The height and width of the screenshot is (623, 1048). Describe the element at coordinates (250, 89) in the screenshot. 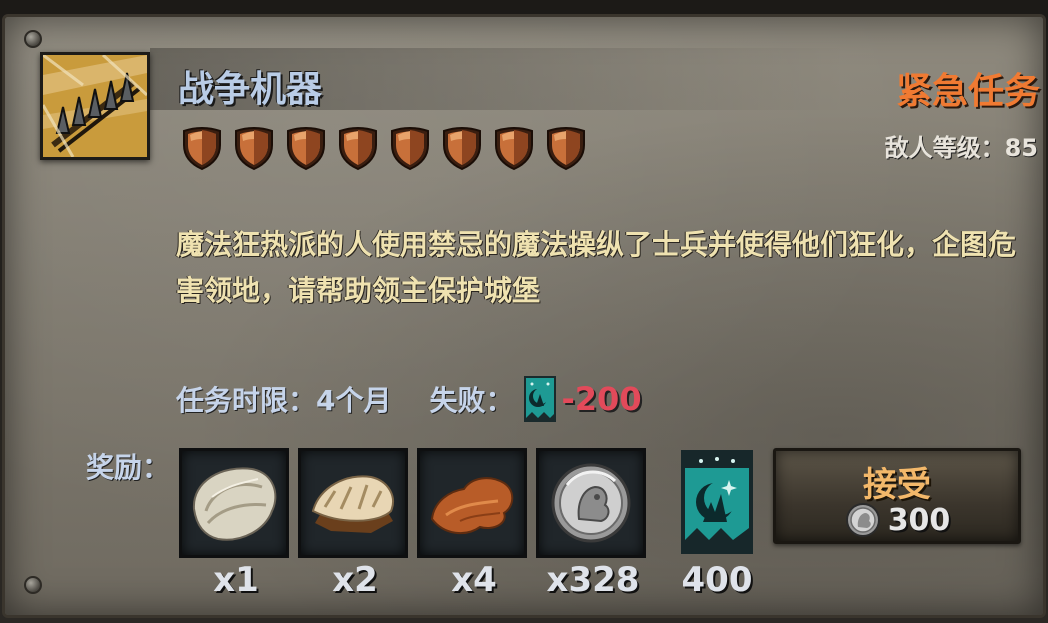

I see `mission-title: 战争机器` at that location.